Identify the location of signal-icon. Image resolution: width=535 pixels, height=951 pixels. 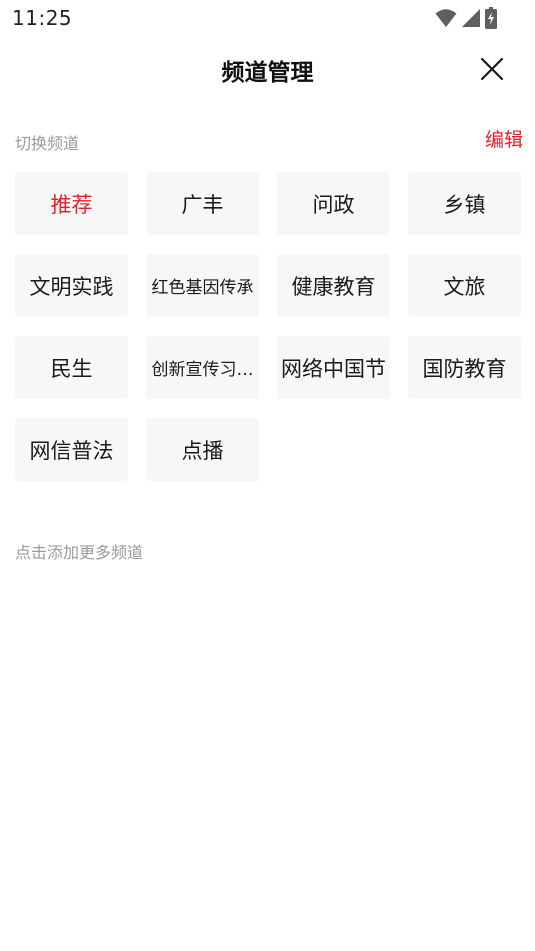
(471, 18).